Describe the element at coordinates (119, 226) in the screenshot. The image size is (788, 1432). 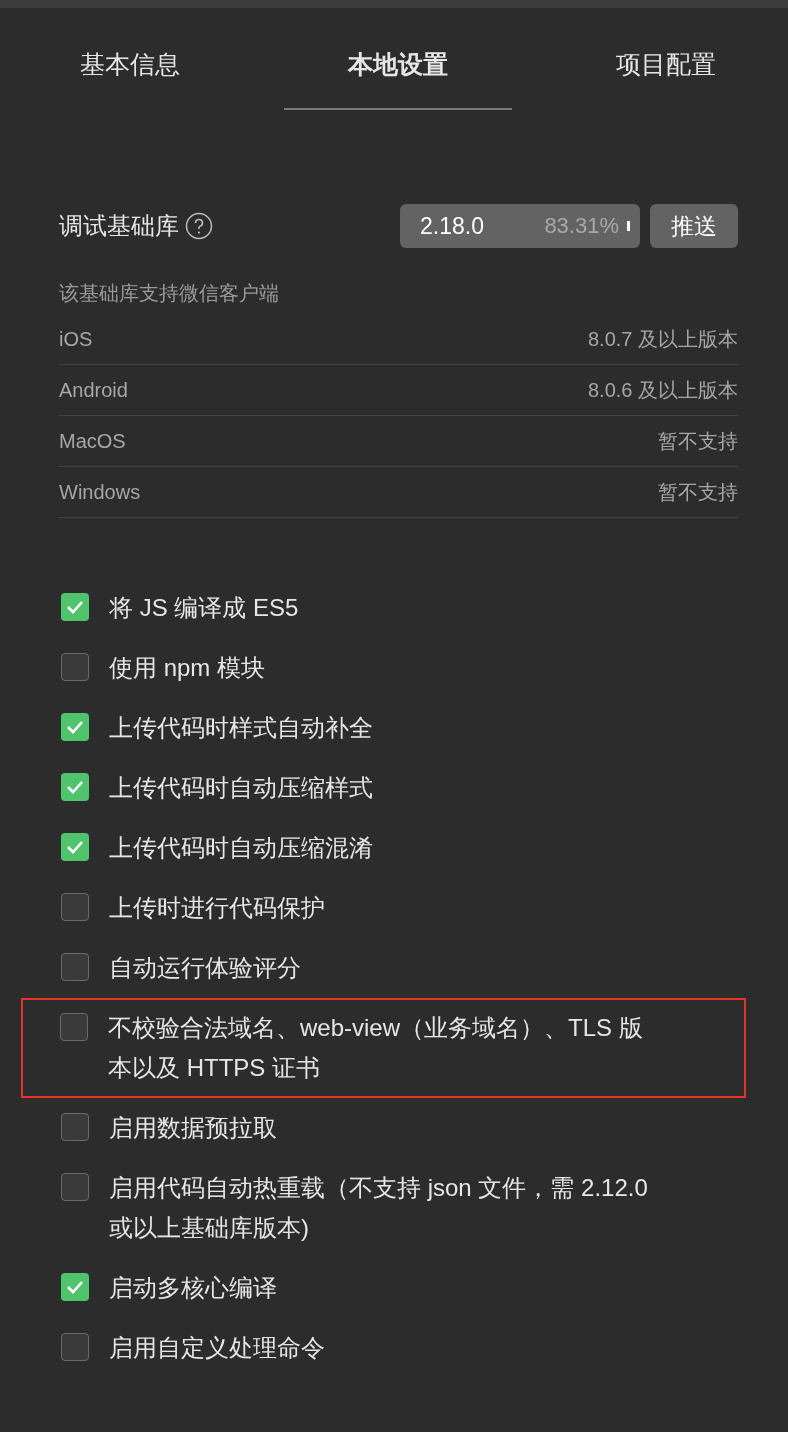
I see `debug-library-label: 调试基础库` at that location.